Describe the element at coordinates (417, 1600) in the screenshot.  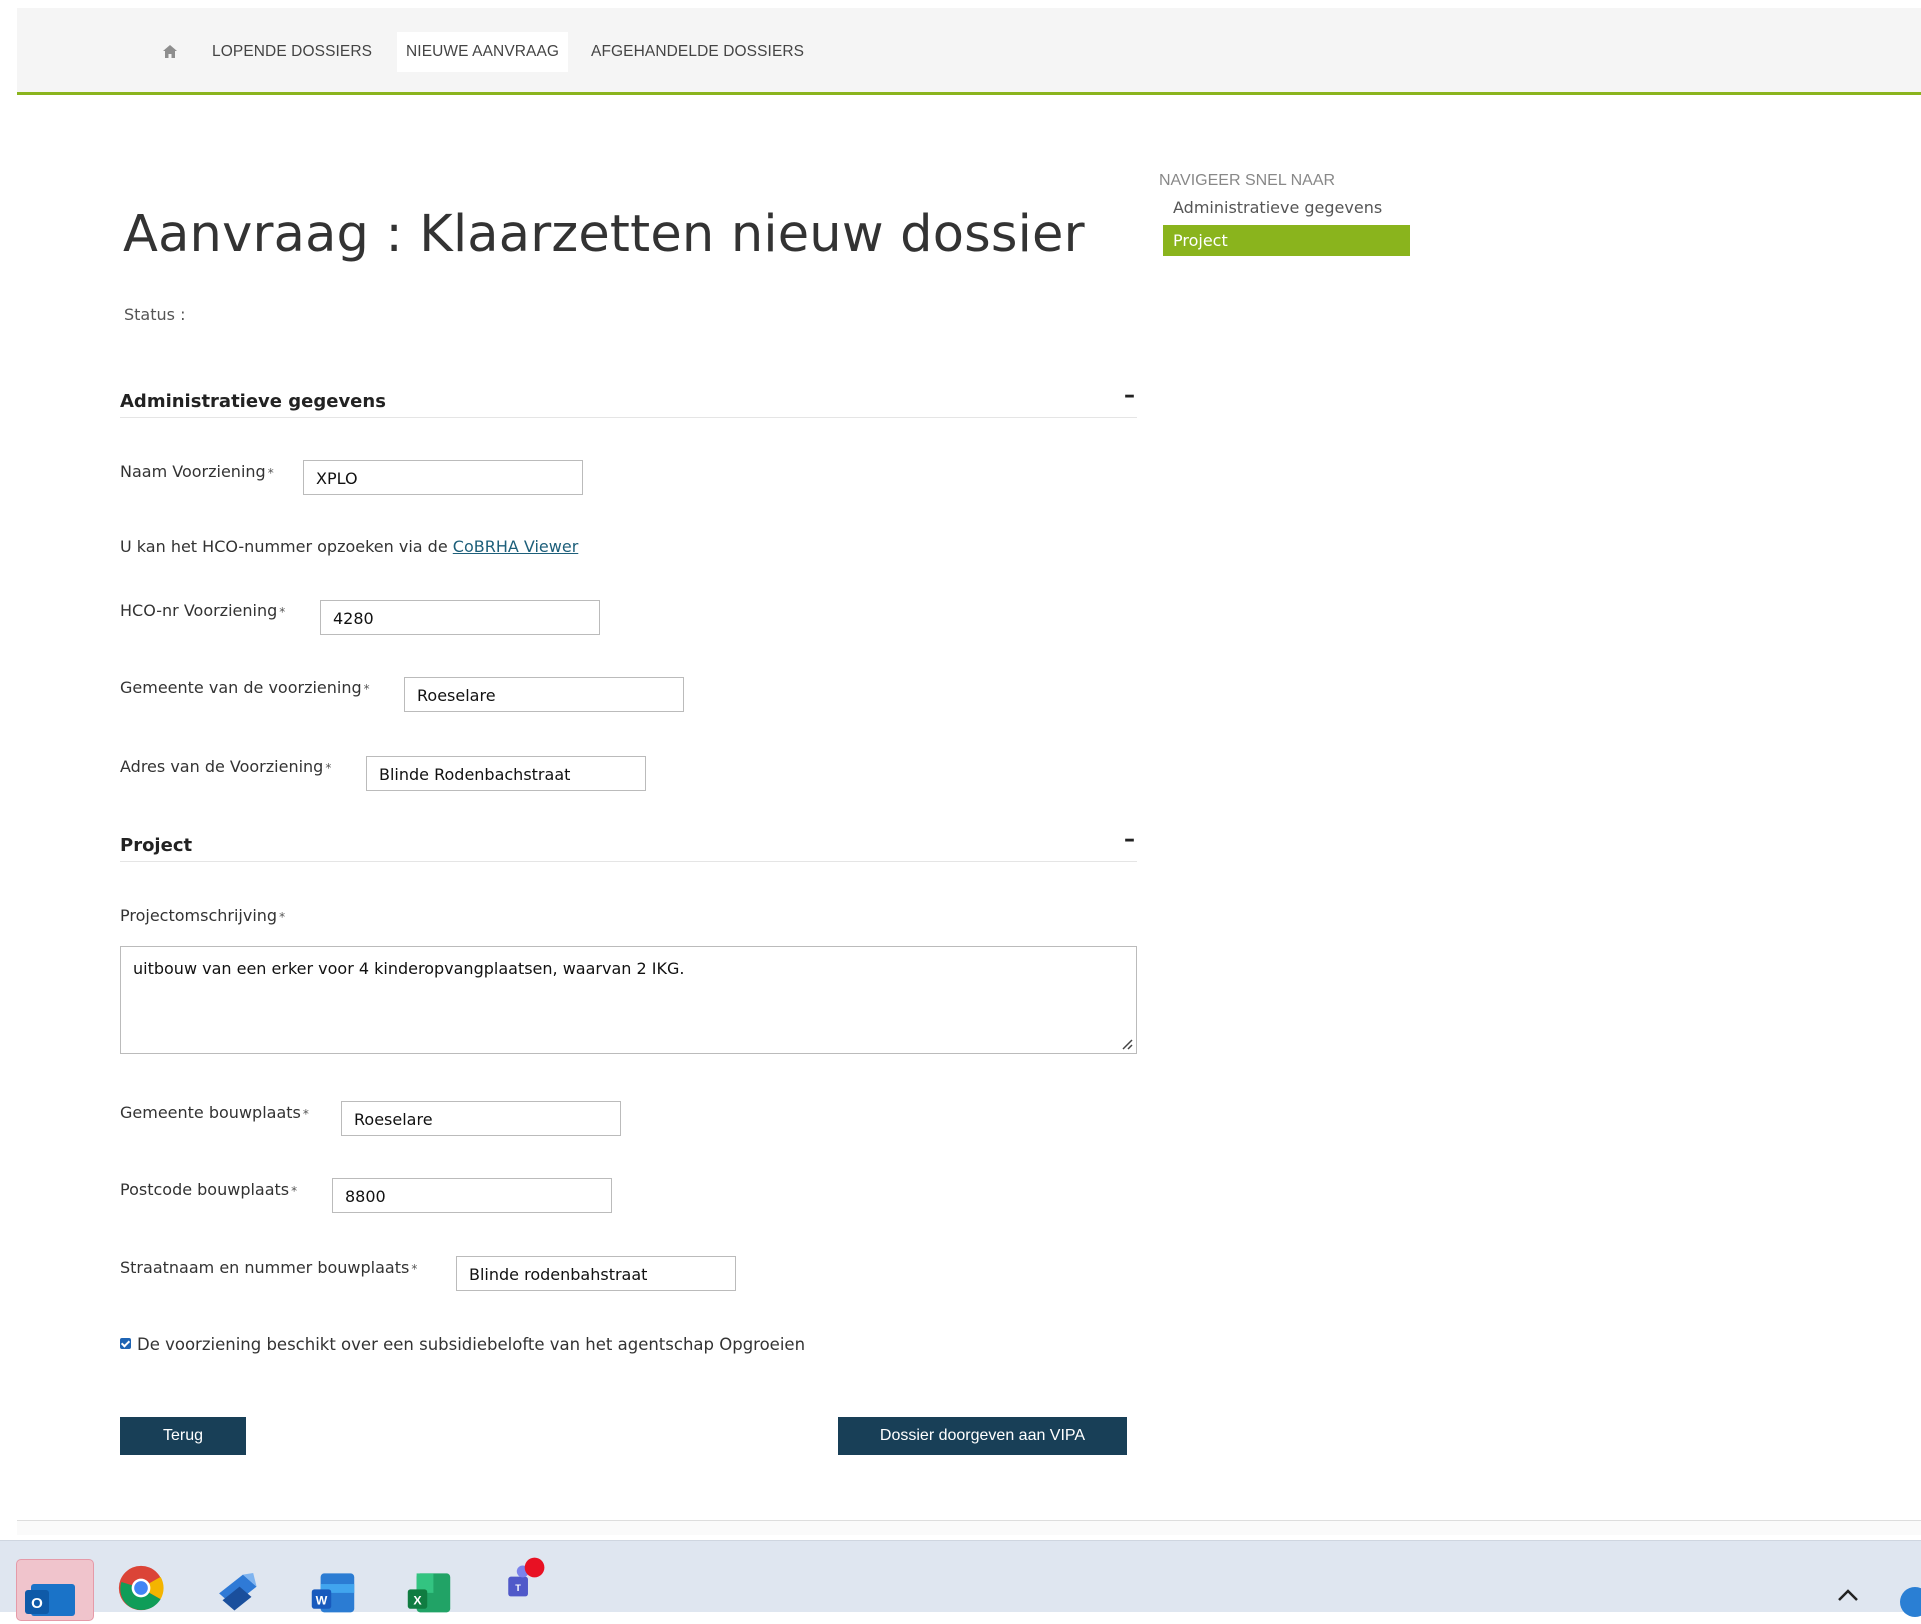
I see `svg-text: X` at that location.